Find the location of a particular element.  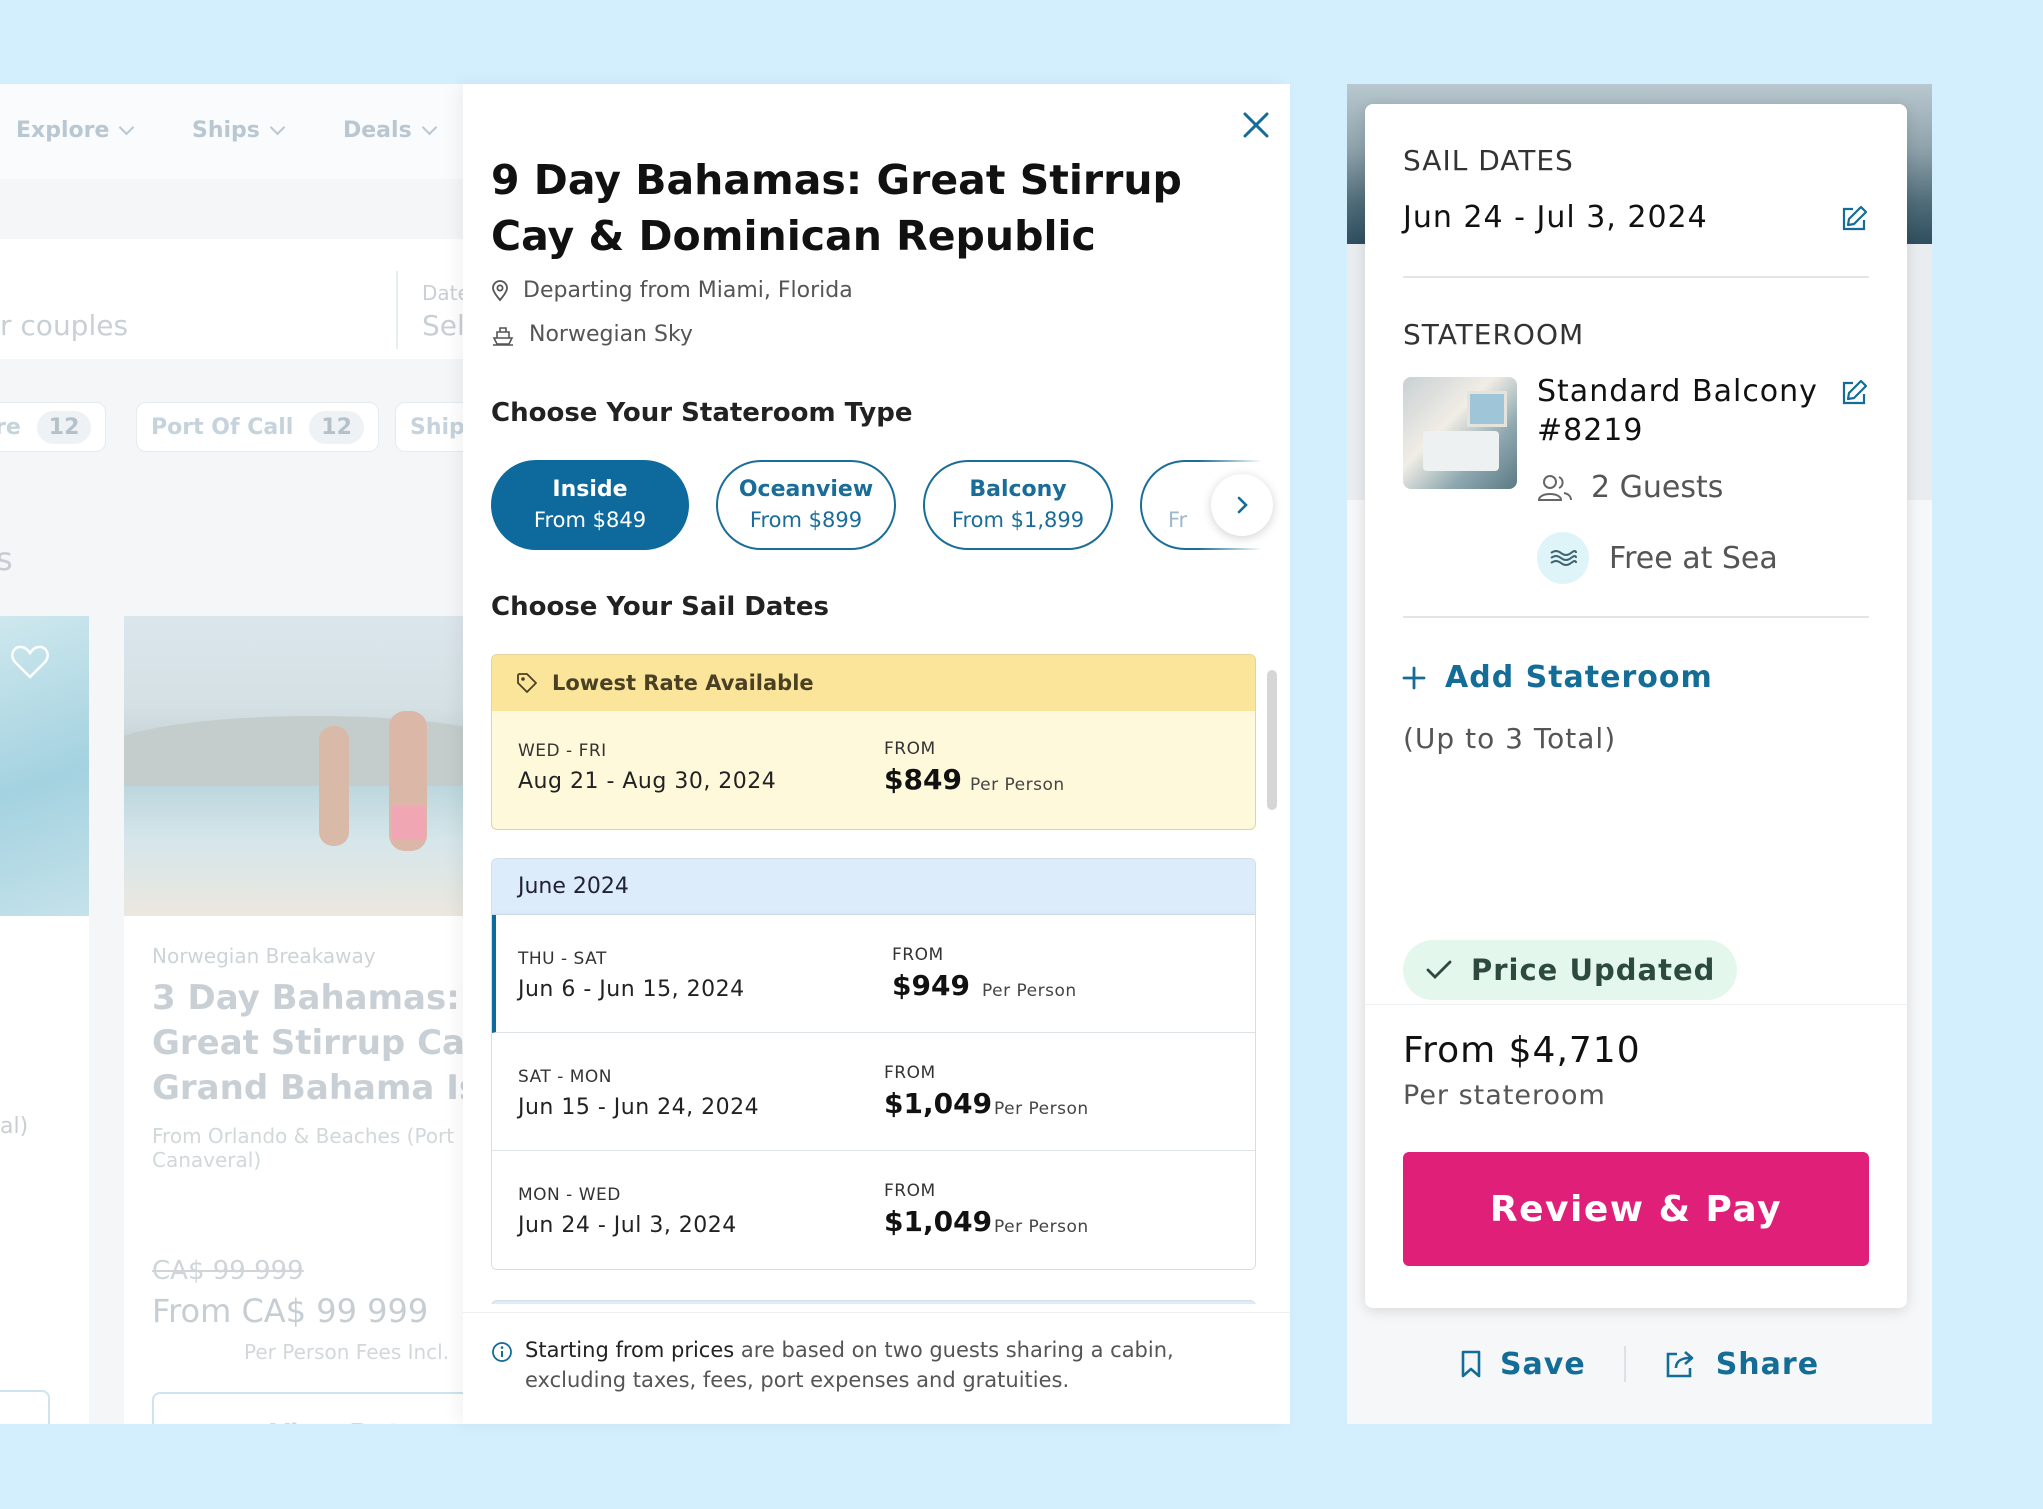

heart-icon is located at coordinates (30, 662).